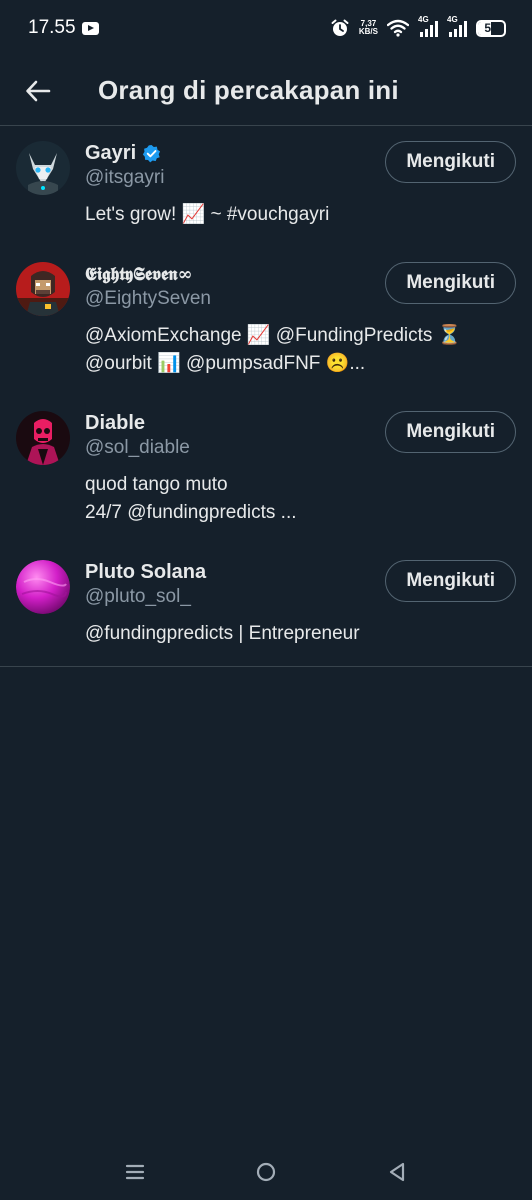 The height and width of the screenshot is (1200, 532). What do you see at coordinates (248, 90) in the screenshot?
I see `page-title: Orang di percakapan ini` at bounding box center [248, 90].